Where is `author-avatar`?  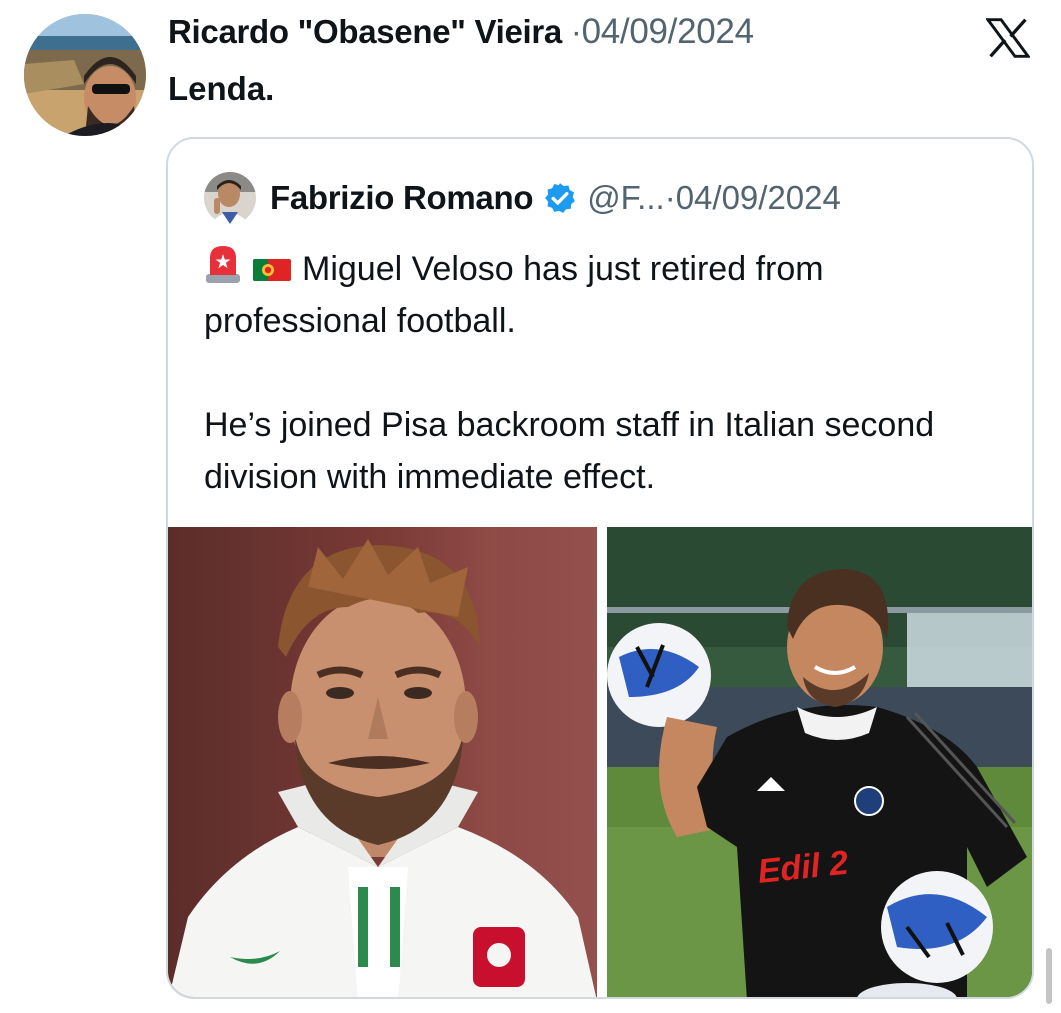 author-avatar is located at coordinates (85, 75).